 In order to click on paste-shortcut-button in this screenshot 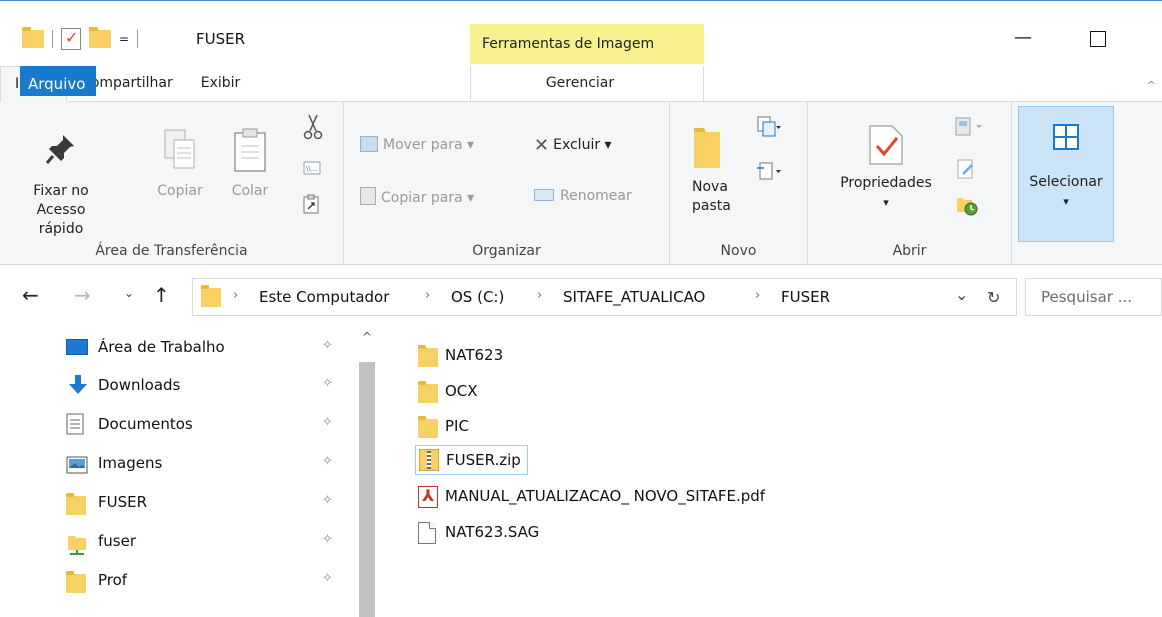, I will do `click(311, 207)`.